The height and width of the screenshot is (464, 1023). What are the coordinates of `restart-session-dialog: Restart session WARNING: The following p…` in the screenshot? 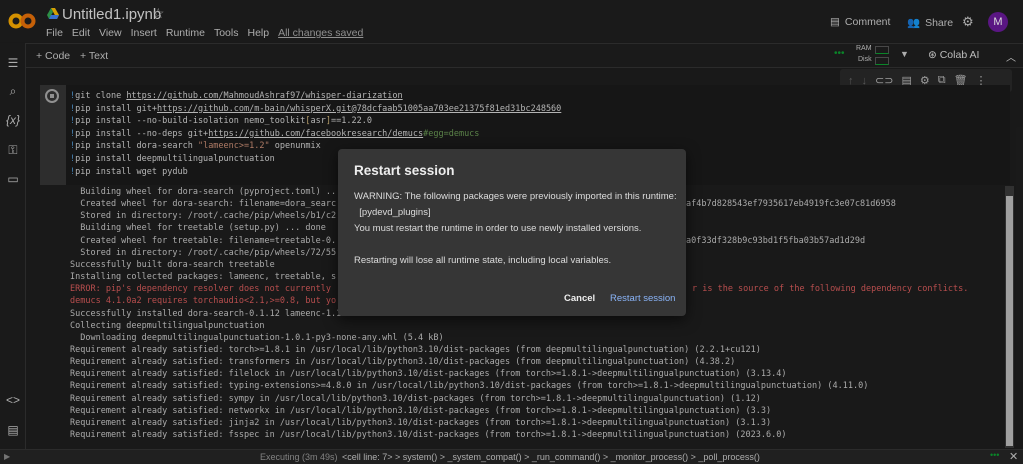 It's located at (512, 232).